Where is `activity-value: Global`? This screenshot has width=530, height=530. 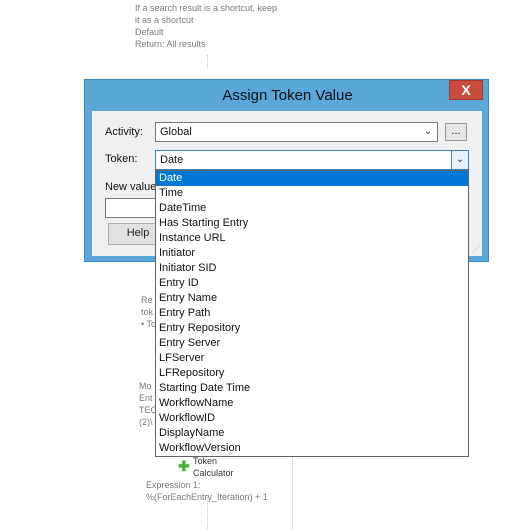
activity-value: Global is located at coordinates (176, 132).